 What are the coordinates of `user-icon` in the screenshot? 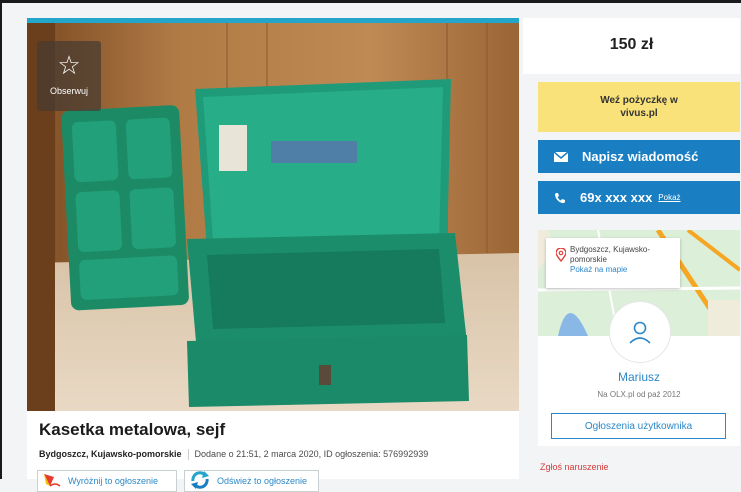 It's located at (640, 332).